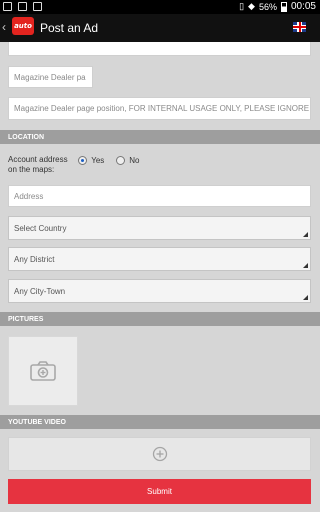 Image resolution: width=320 pixels, height=512 pixels. What do you see at coordinates (160, 28) in the screenshot?
I see `app-bar: ‹ auto Post an Ad` at bounding box center [160, 28].